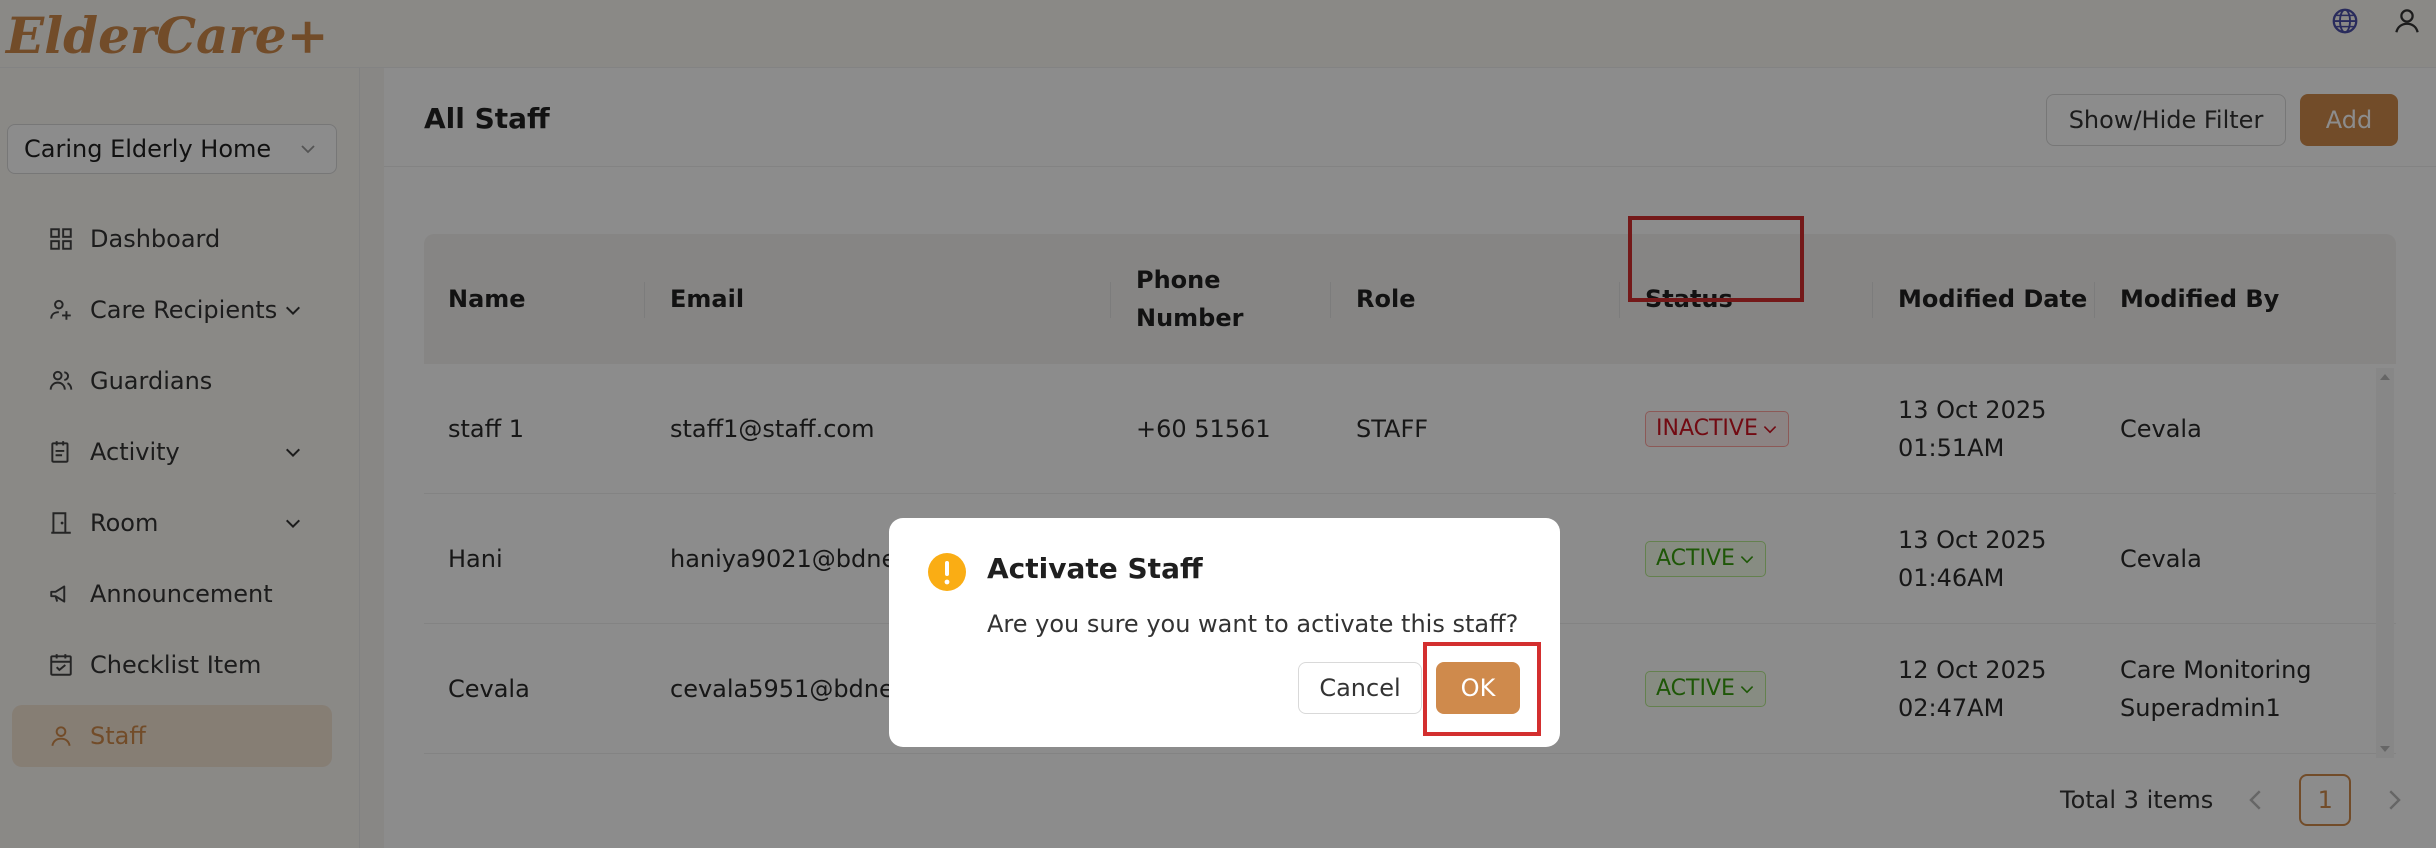 The height and width of the screenshot is (848, 2436). I want to click on ok-highlight-box, so click(1482, 689).